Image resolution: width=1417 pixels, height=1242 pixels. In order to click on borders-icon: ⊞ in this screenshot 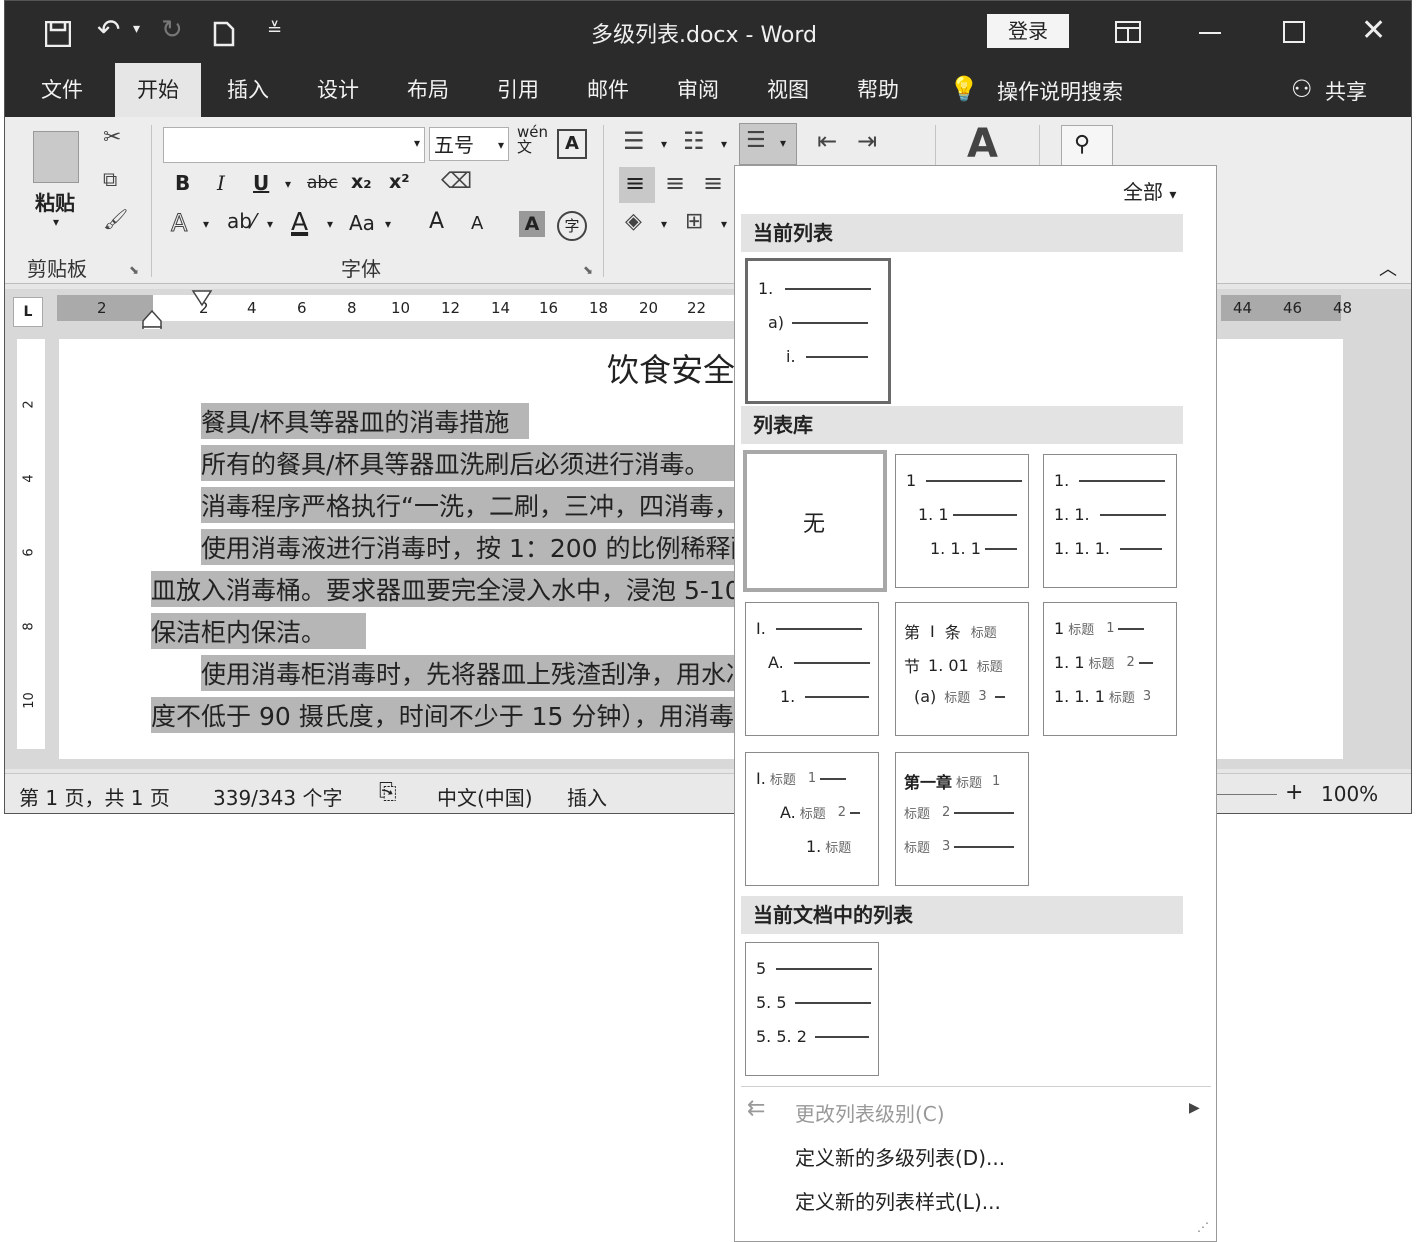, I will do `click(694, 221)`.